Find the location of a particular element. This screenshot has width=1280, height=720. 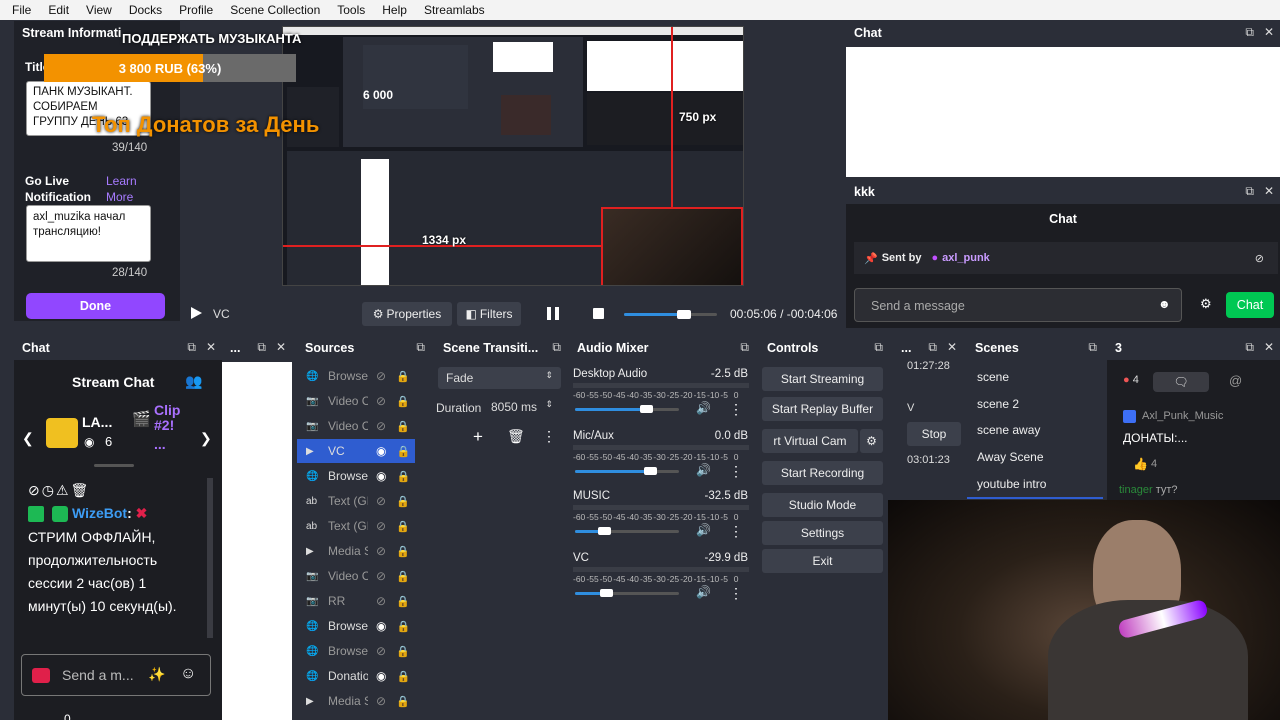

menu-item-tools: Tools is located at coordinates (351, 10).